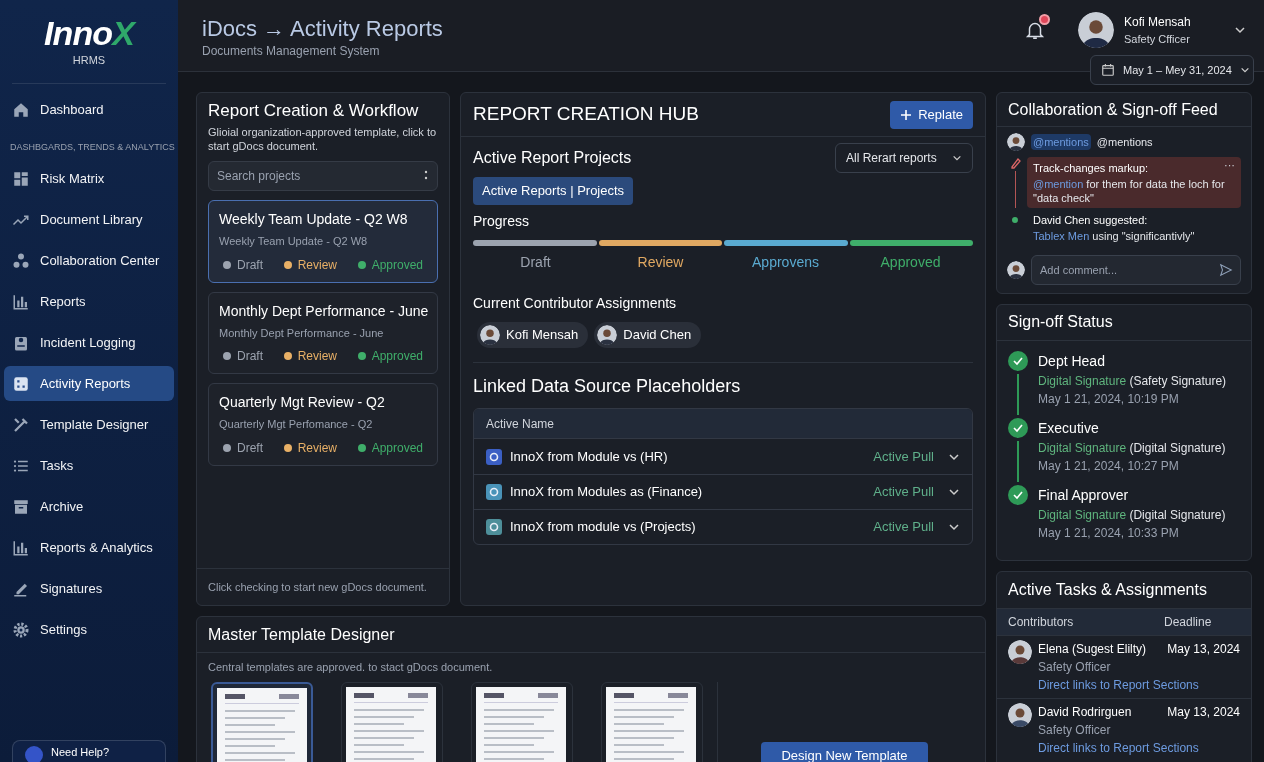 Image resolution: width=1264 pixels, height=762 pixels. Describe the element at coordinates (931, 114) in the screenshot. I see `add-button: Replate` at that location.